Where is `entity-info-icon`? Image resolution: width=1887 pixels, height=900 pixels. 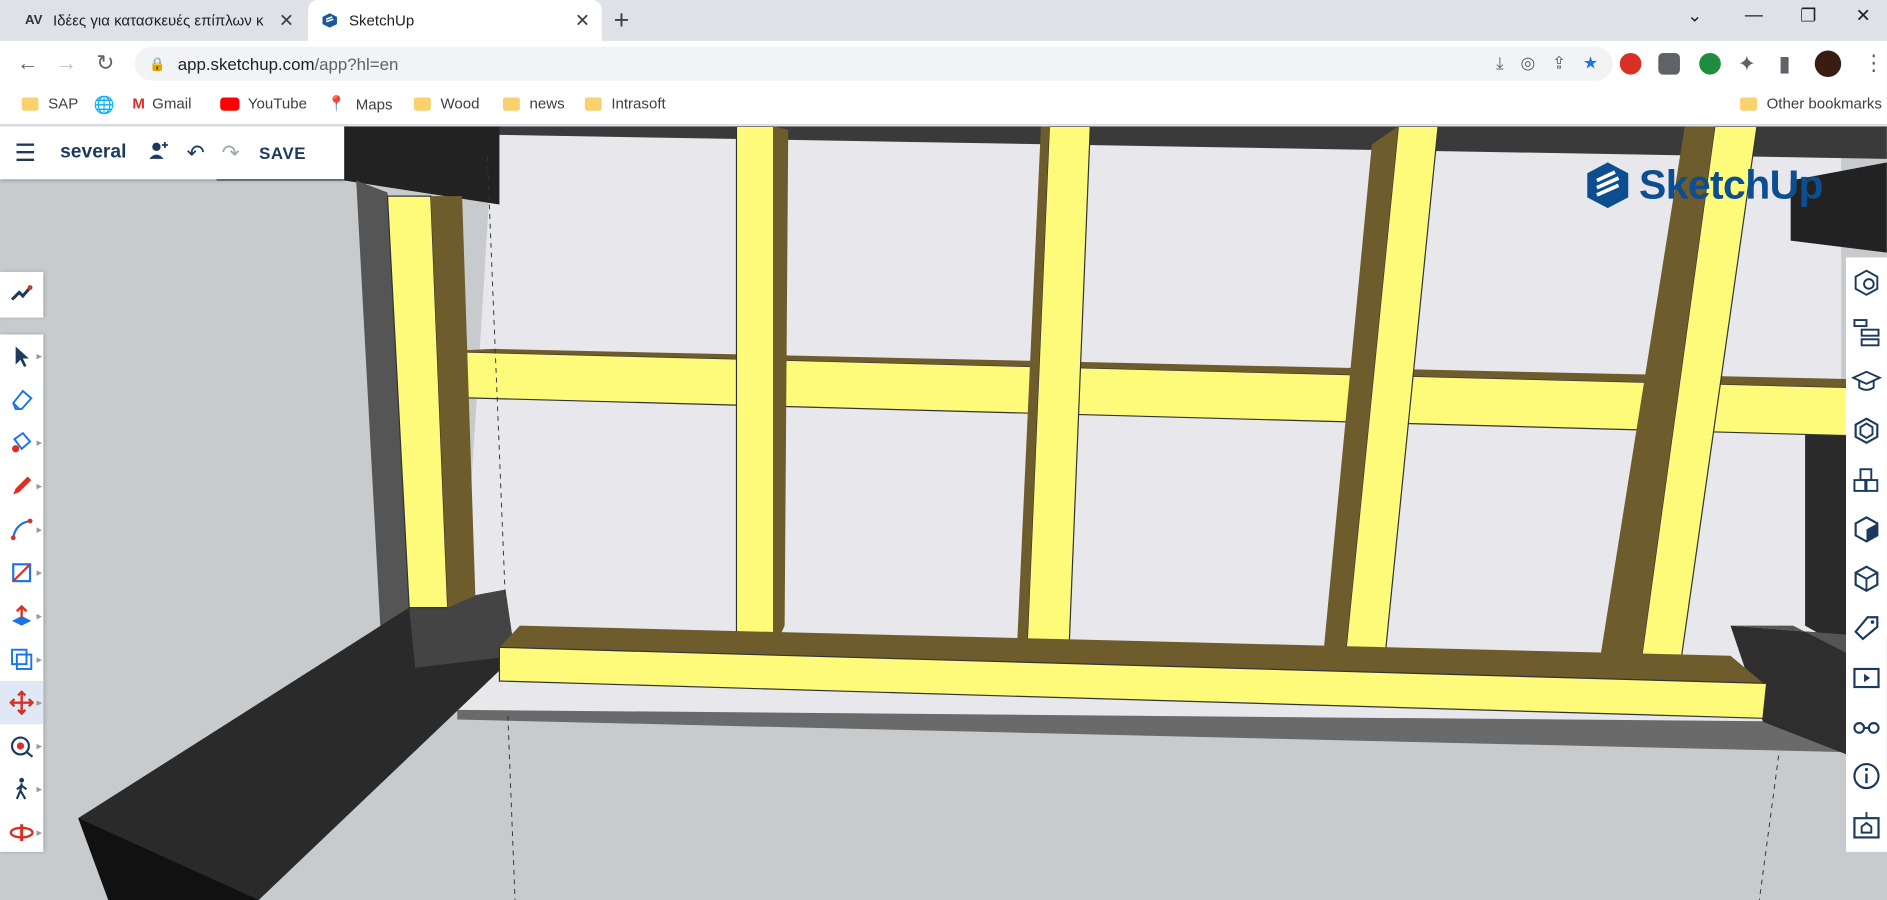 entity-info-icon is located at coordinates (1866, 281).